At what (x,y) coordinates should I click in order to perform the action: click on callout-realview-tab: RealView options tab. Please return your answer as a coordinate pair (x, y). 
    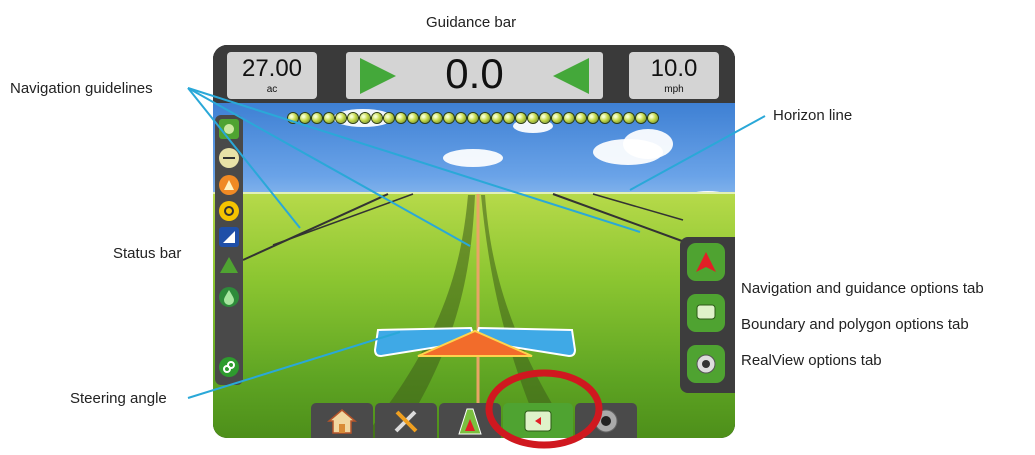
    Looking at the image, I should click on (811, 360).